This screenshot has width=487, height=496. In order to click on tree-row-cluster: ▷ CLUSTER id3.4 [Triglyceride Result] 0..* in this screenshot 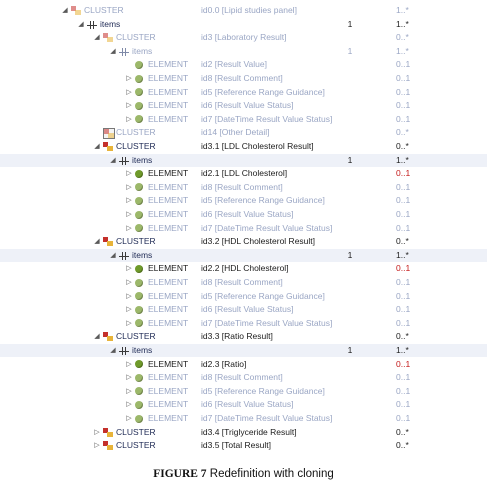, I will do `click(243, 432)`.